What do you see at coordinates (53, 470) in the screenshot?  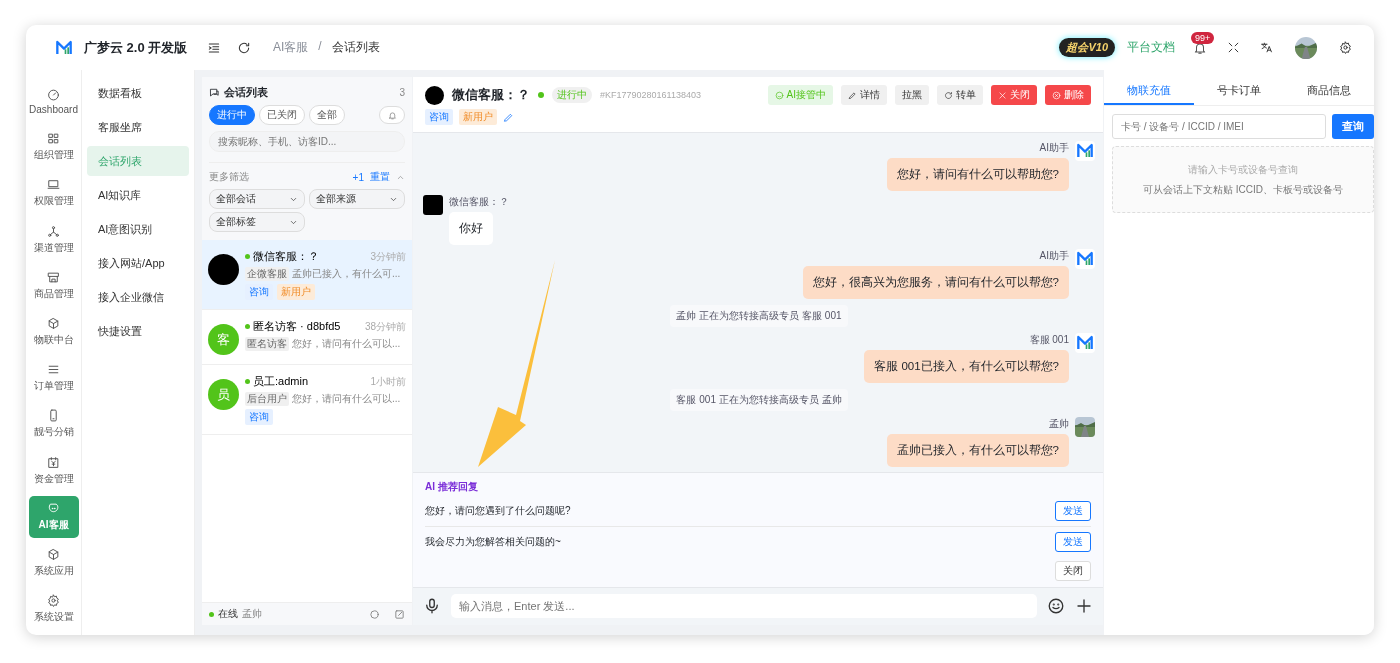 I see `nav-rail-item: 资金管理` at bounding box center [53, 470].